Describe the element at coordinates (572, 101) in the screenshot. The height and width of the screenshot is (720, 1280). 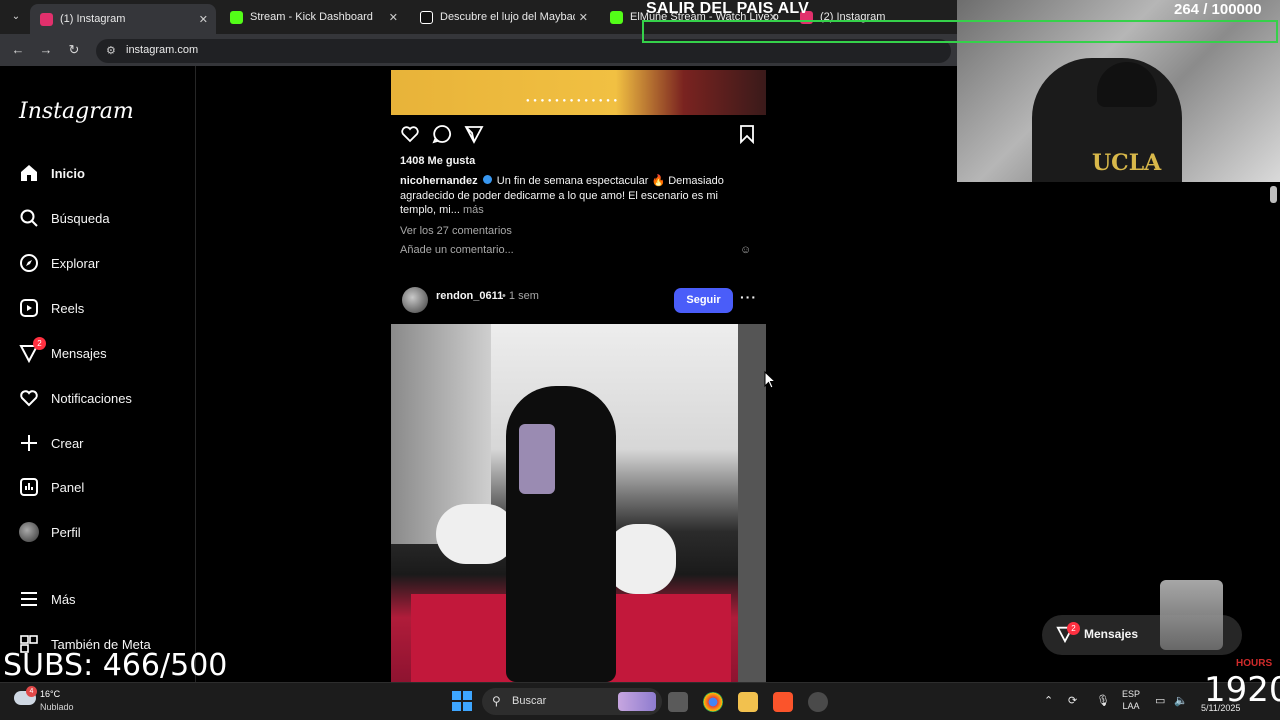
I see `carousel-dots: ● ● ● ● ● ● ● ● ● ● ● ● ●` at that location.